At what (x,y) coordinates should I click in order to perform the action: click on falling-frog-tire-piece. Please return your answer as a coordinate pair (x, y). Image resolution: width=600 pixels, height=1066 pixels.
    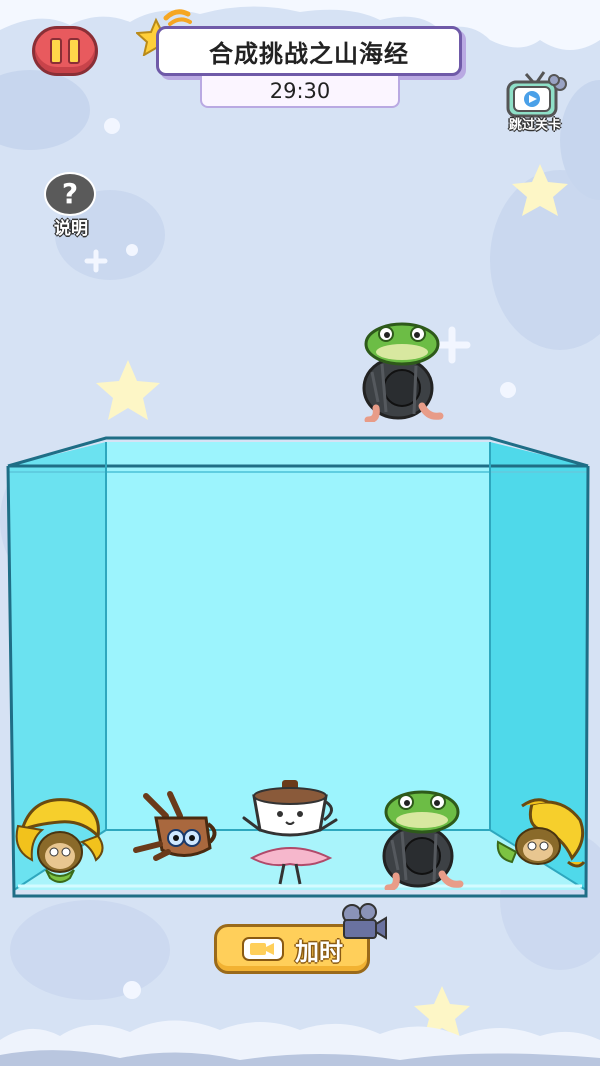
    Looking at the image, I should click on (401, 372).